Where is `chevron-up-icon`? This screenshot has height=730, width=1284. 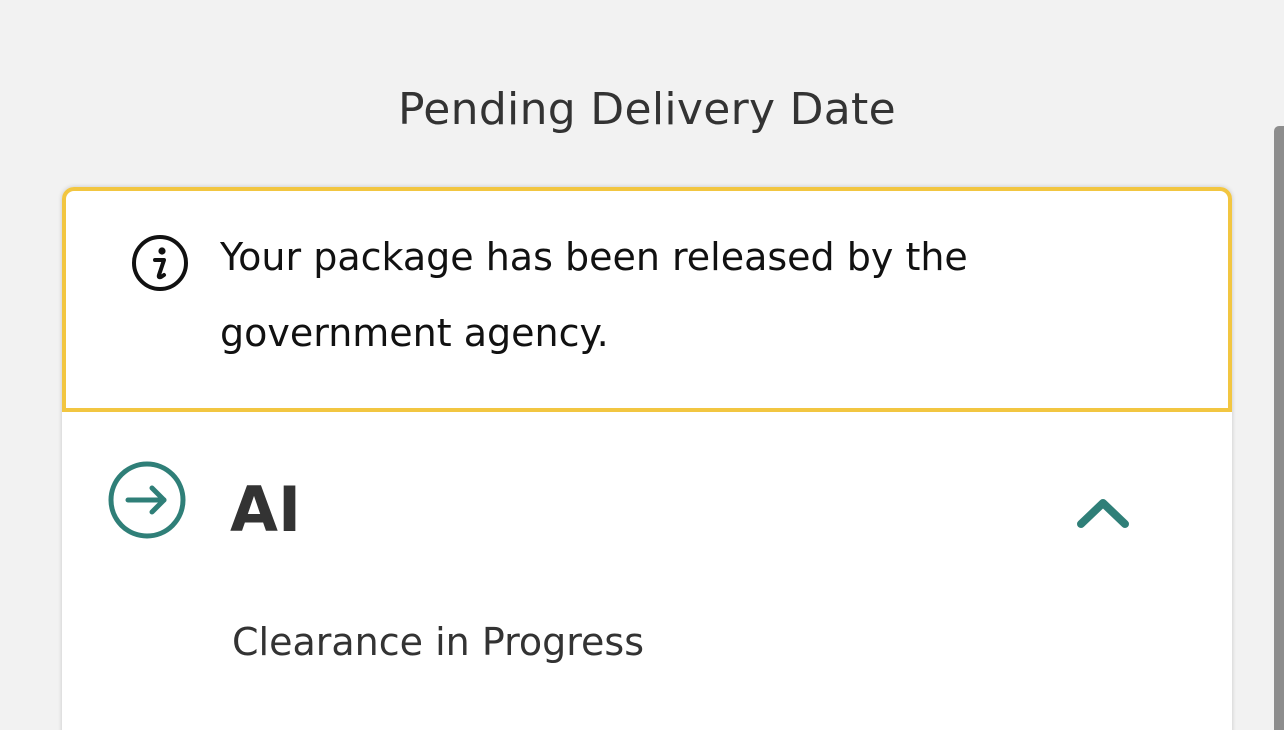
chevron-up-icon is located at coordinates (1103, 514).